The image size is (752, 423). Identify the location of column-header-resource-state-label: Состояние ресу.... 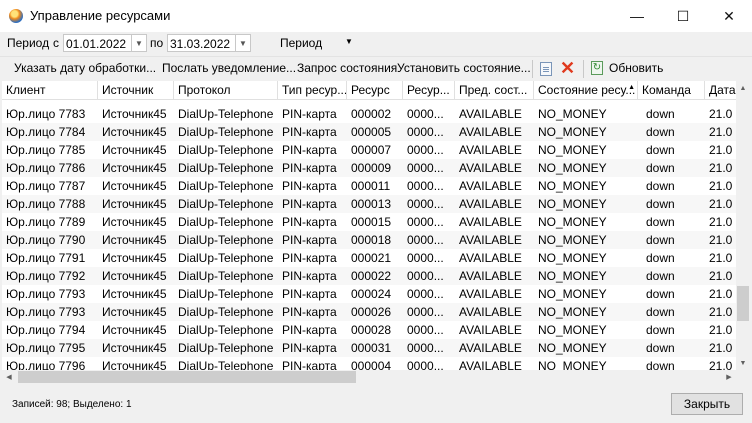
(587, 90).